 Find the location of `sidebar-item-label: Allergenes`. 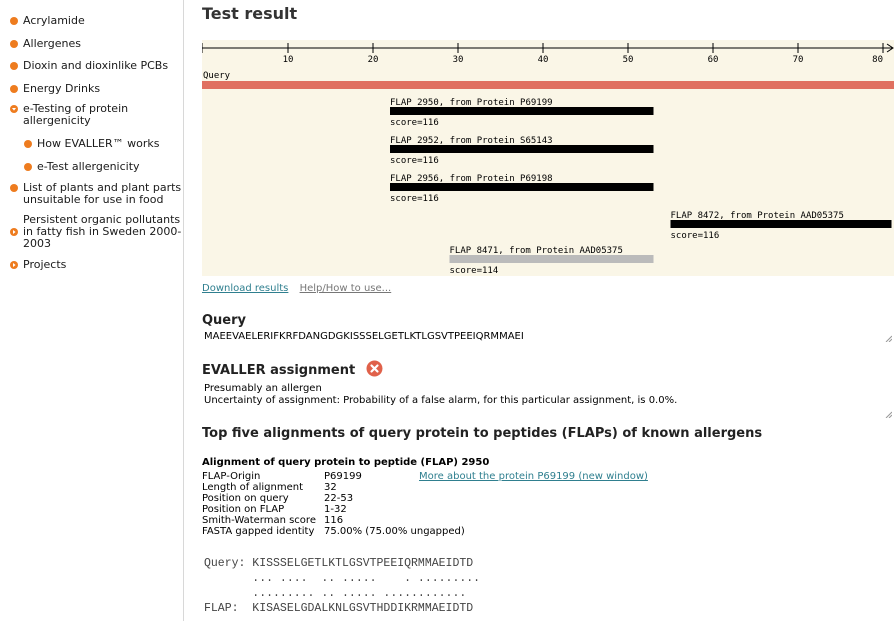

sidebar-item-label: Allergenes is located at coordinates (52, 43).